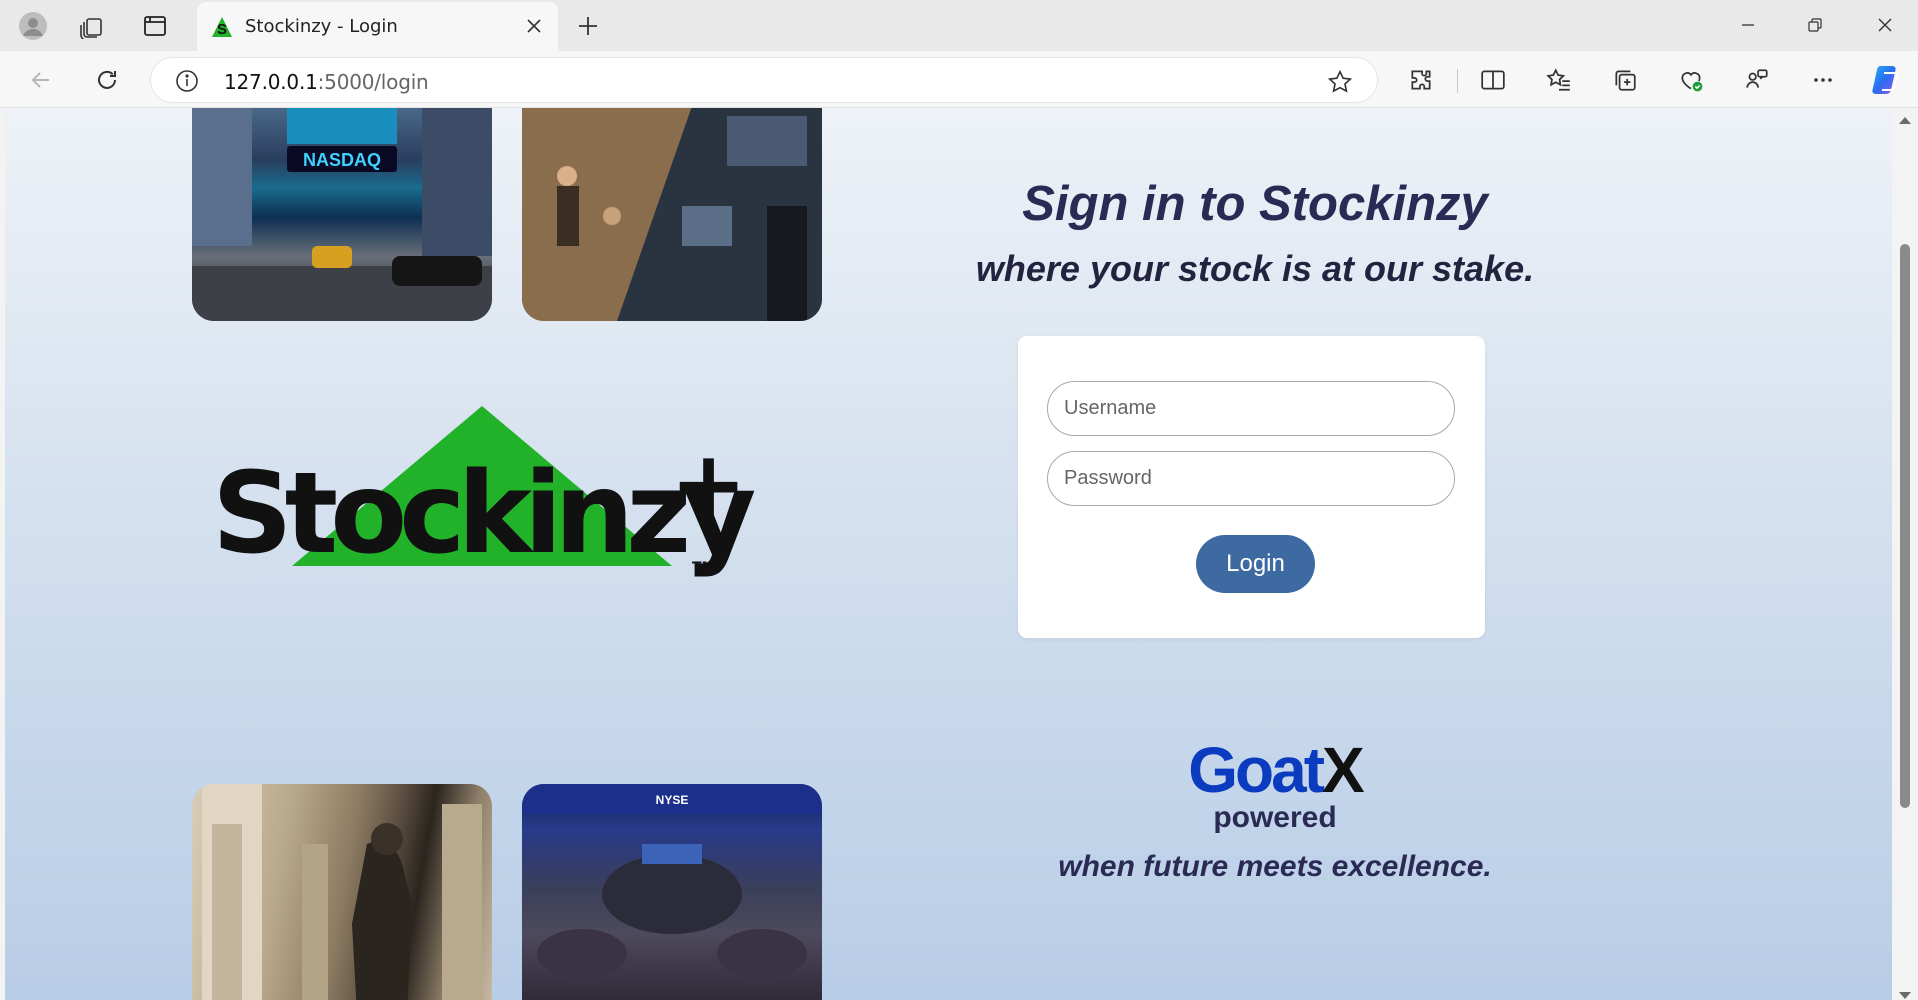 The width and height of the screenshot is (1918, 1000). I want to click on goatx-logo: GoatX, so click(1275, 770).